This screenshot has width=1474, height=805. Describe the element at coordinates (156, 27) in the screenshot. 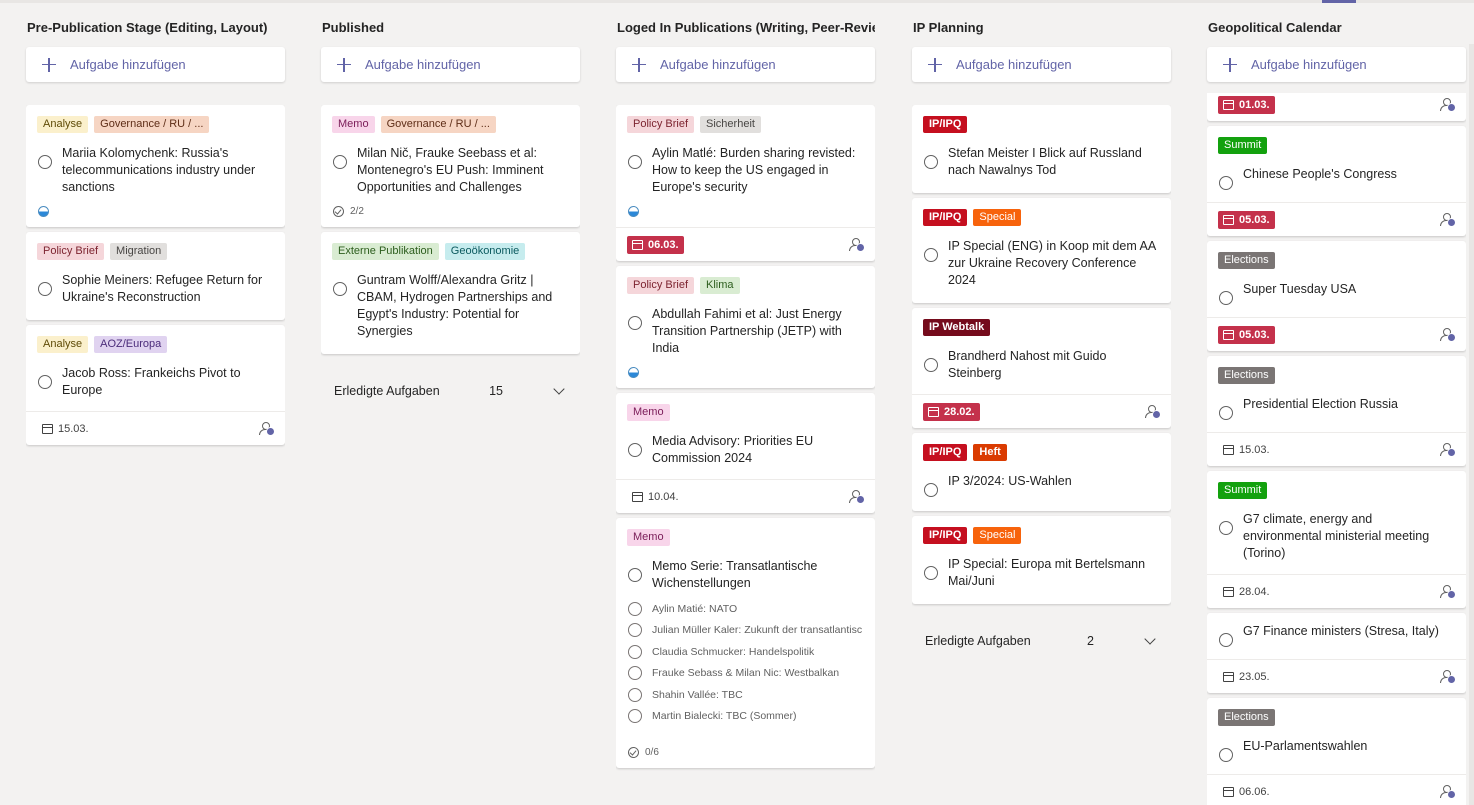

I see `bucket-title: Pre-Publication Stage (Editing, Layout)` at that location.